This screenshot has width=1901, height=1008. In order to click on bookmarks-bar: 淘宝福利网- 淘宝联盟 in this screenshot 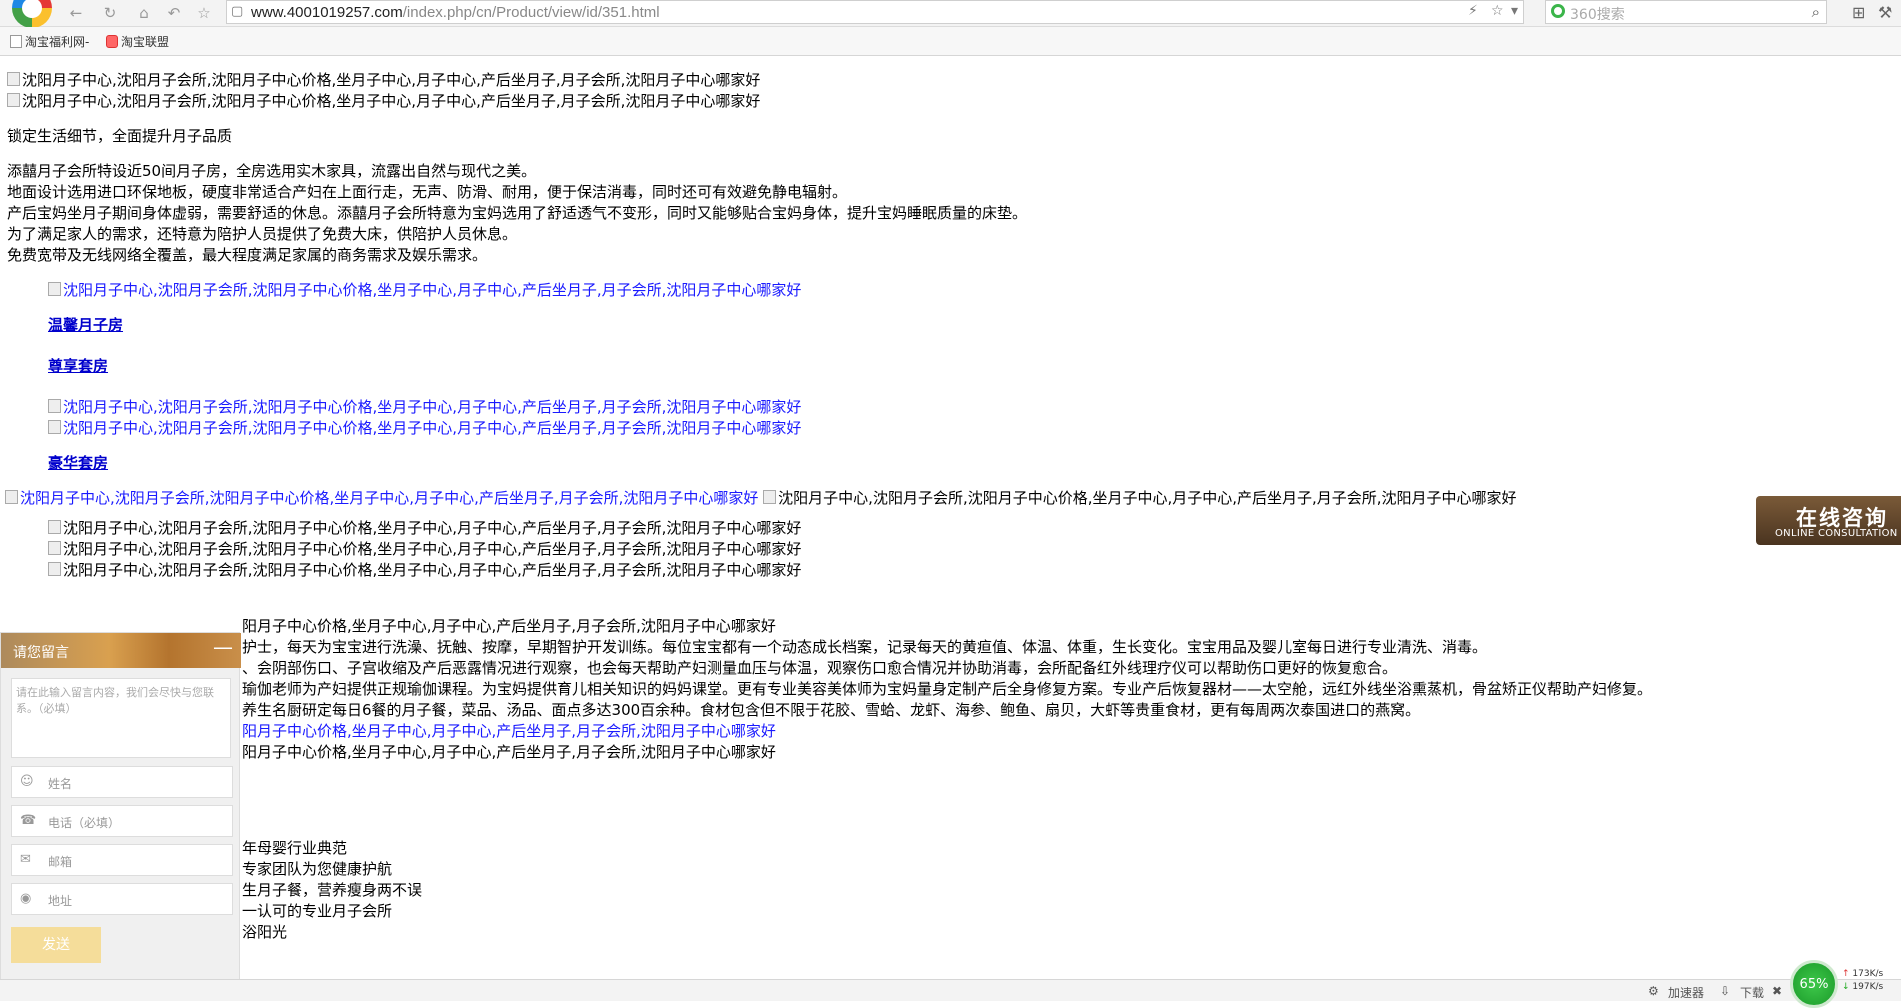, I will do `click(950, 41)`.